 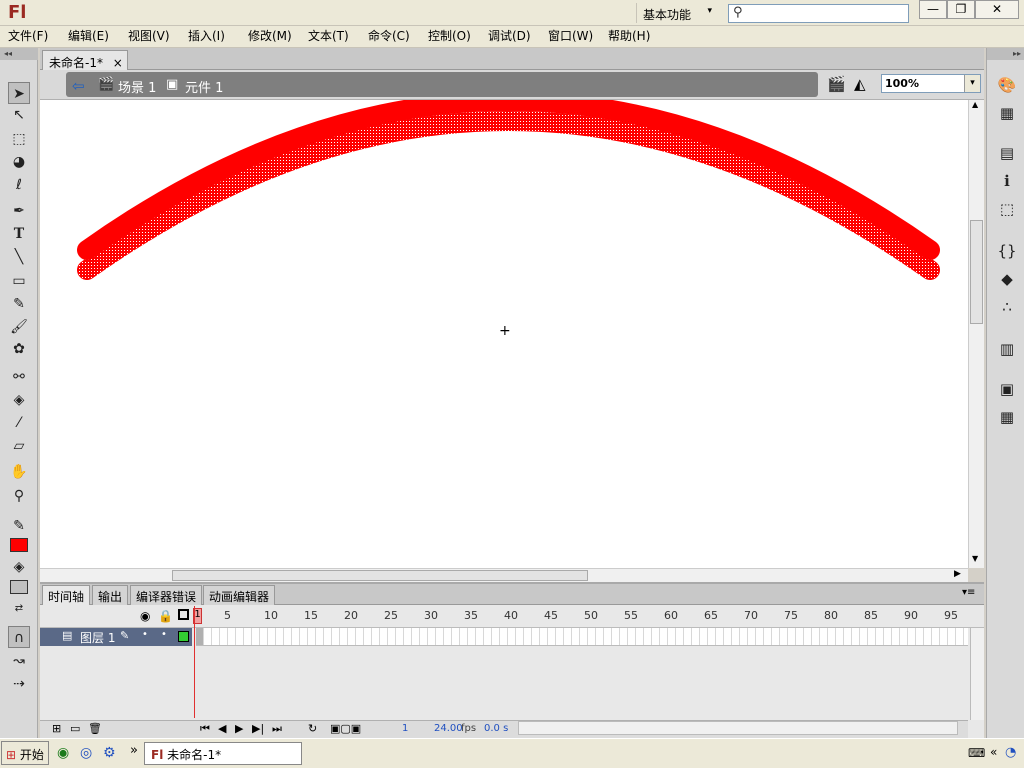 What do you see at coordinates (19, 400) in the screenshot?
I see `paint-bucket-tool-icon: ◈` at bounding box center [19, 400].